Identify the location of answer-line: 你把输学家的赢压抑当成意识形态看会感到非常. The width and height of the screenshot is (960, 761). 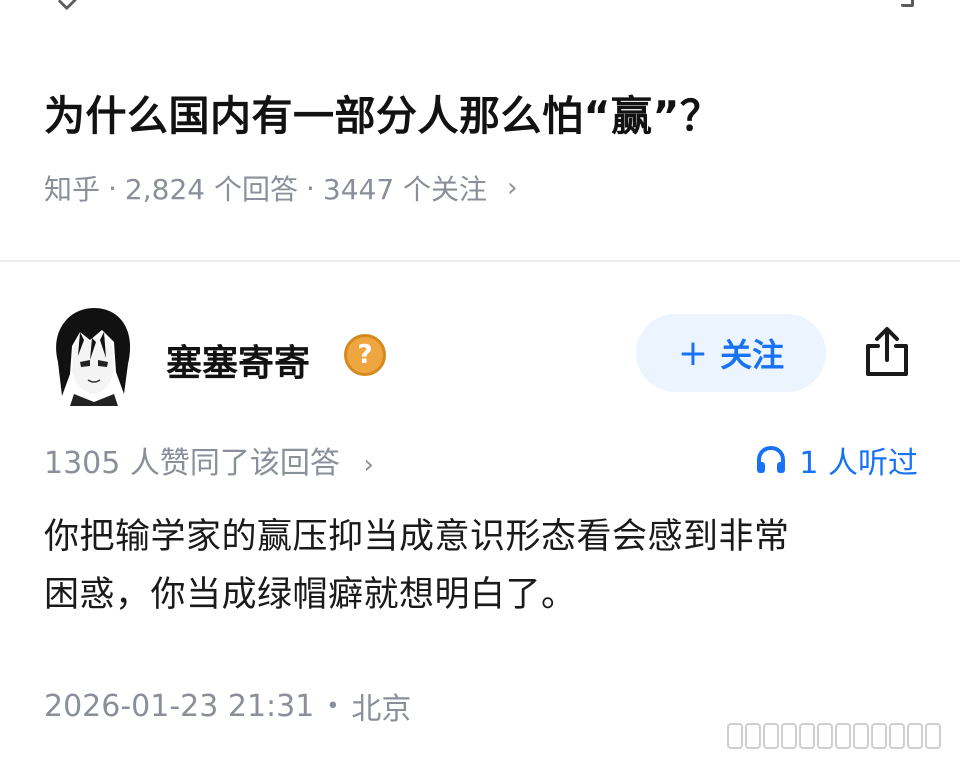
(417, 537).